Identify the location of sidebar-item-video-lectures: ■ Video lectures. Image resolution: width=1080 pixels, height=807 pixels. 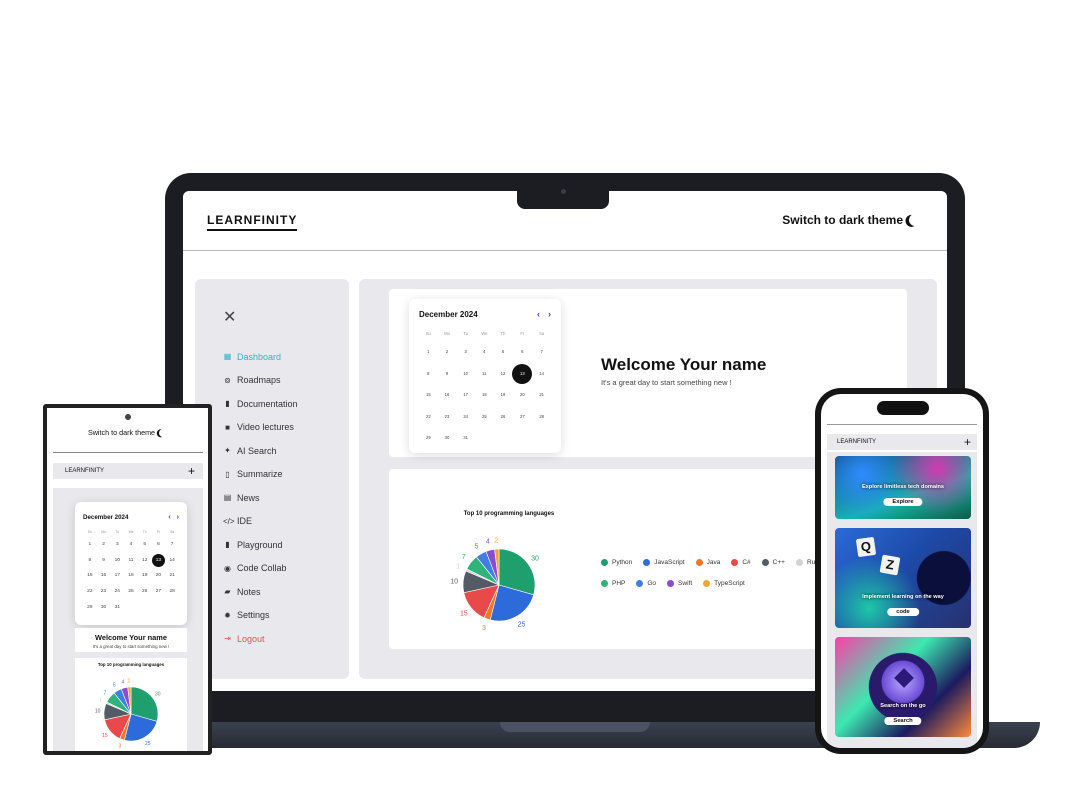
(260, 428).